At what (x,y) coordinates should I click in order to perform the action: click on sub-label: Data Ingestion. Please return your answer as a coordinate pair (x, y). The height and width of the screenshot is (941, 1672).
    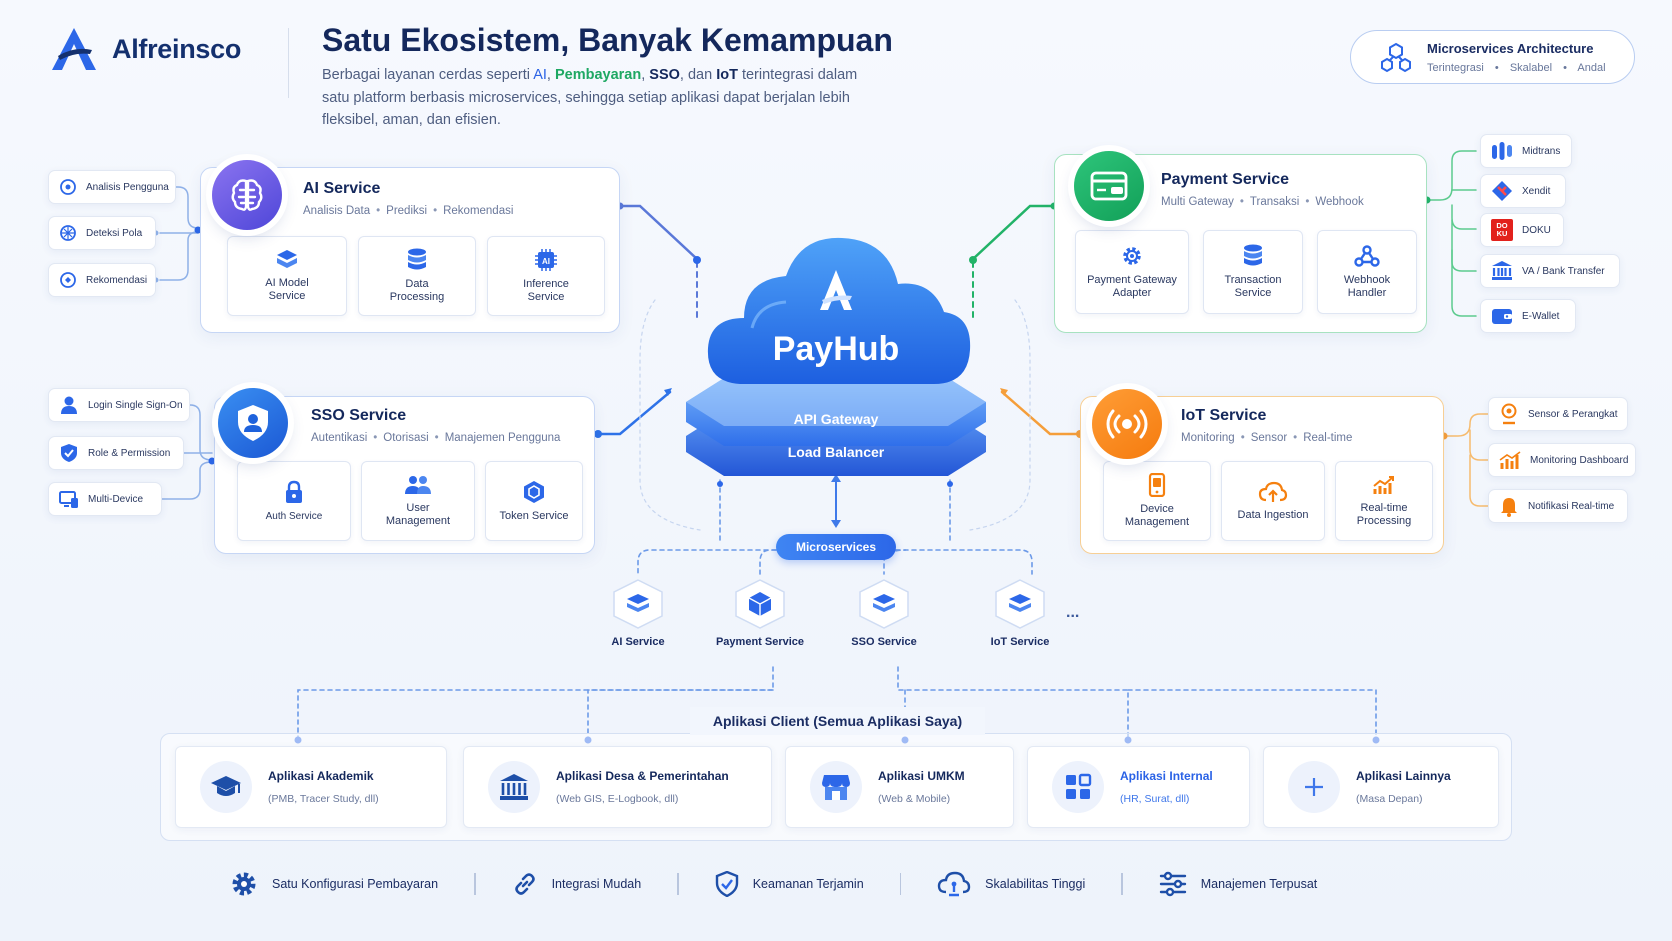
    Looking at the image, I should click on (1273, 514).